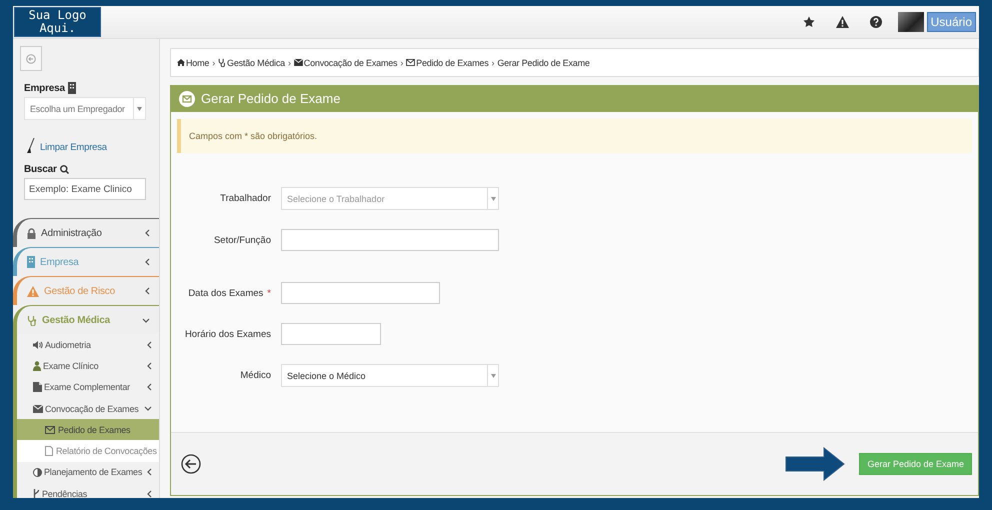 This screenshot has width=992, height=510. Describe the element at coordinates (88, 451) in the screenshot. I see `submenu-item: Relatório de Convocações` at that location.